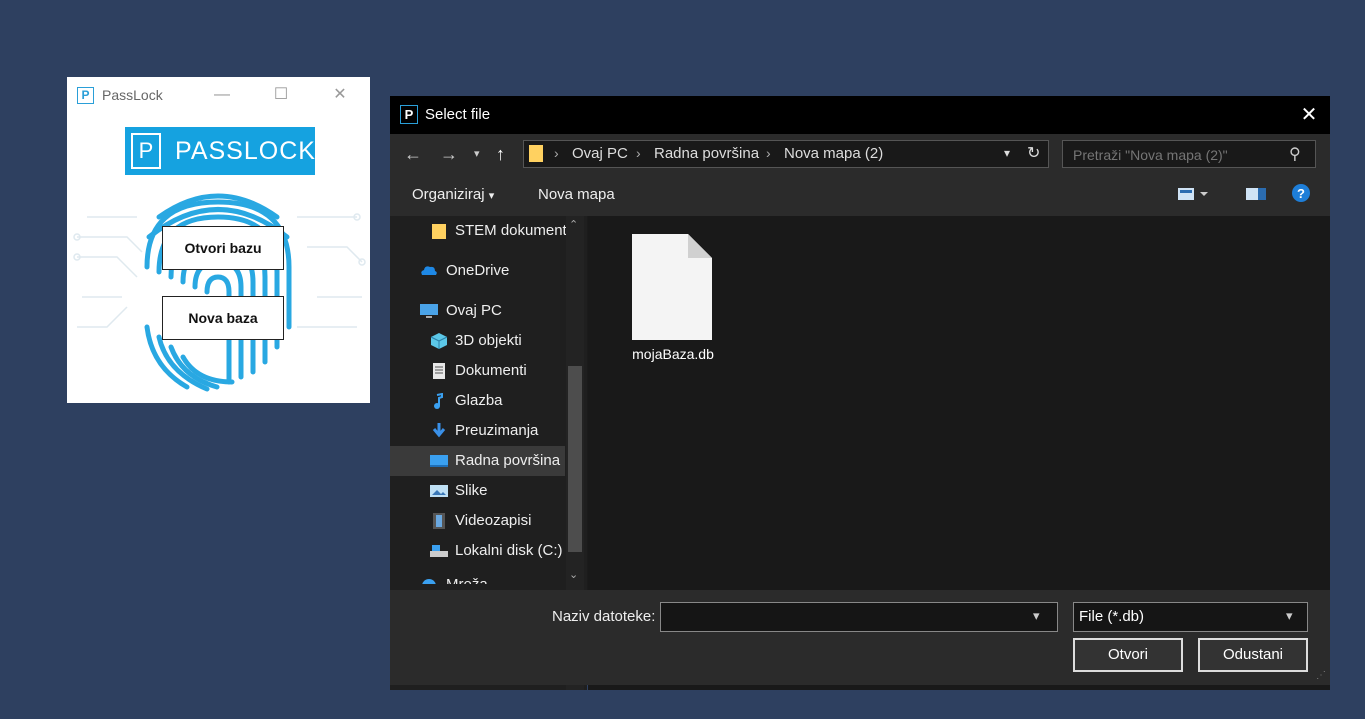  What do you see at coordinates (429, 270) in the screenshot?
I see `cloud-icon` at bounding box center [429, 270].